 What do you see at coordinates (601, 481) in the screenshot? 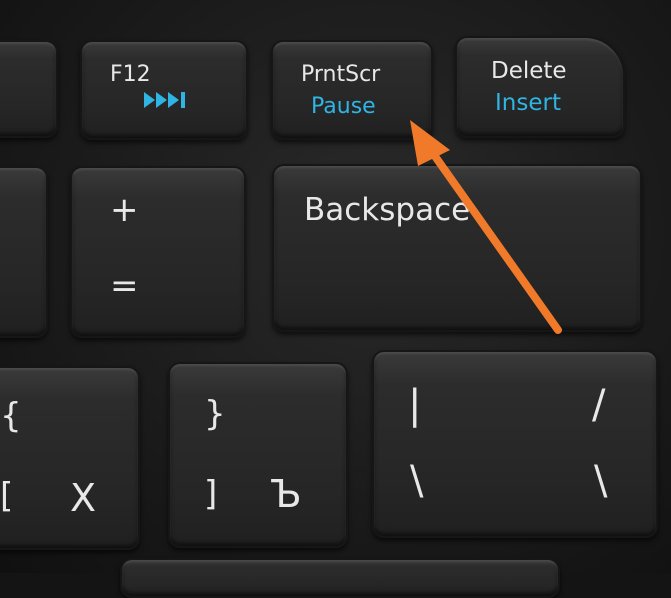
I see `backslash-bottom-right-label: \` at bounding box center [601, 481].